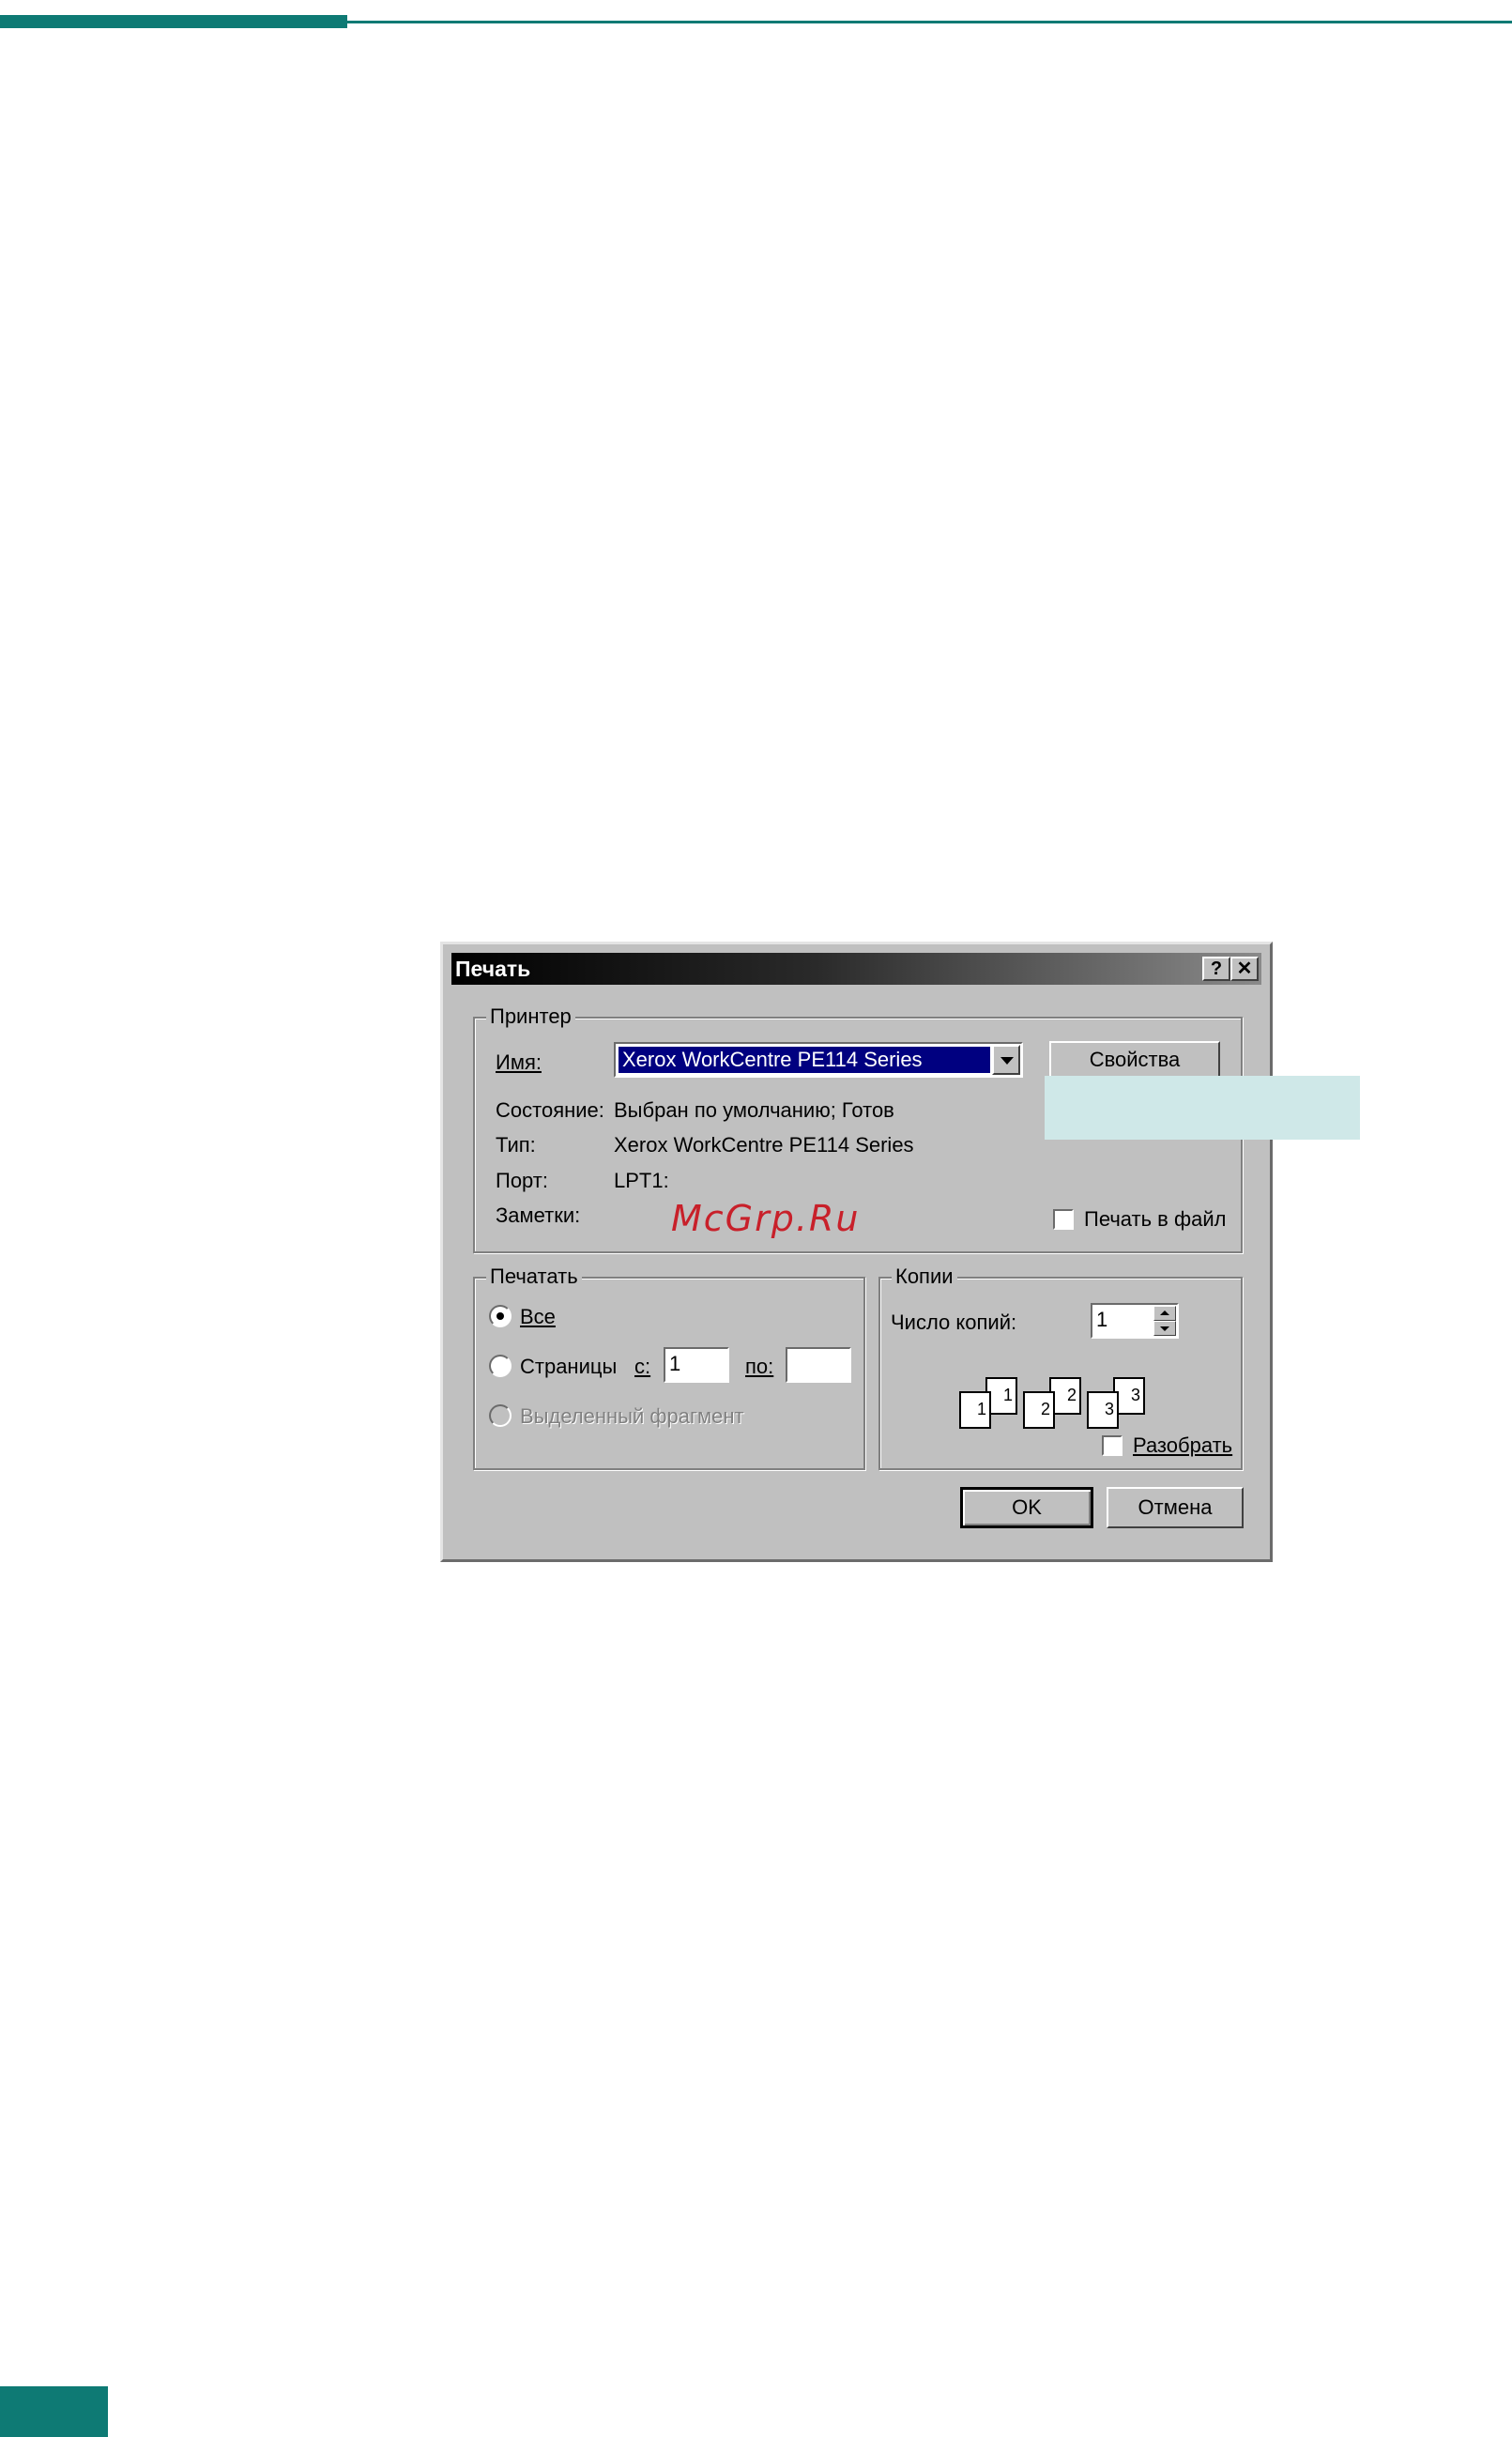 The image size is (1512, 2437). What do you see at coordinates (519, 1062) in the screenshot?
I see `printer-name-label: Имя:` at bounding box center [519, 1062].